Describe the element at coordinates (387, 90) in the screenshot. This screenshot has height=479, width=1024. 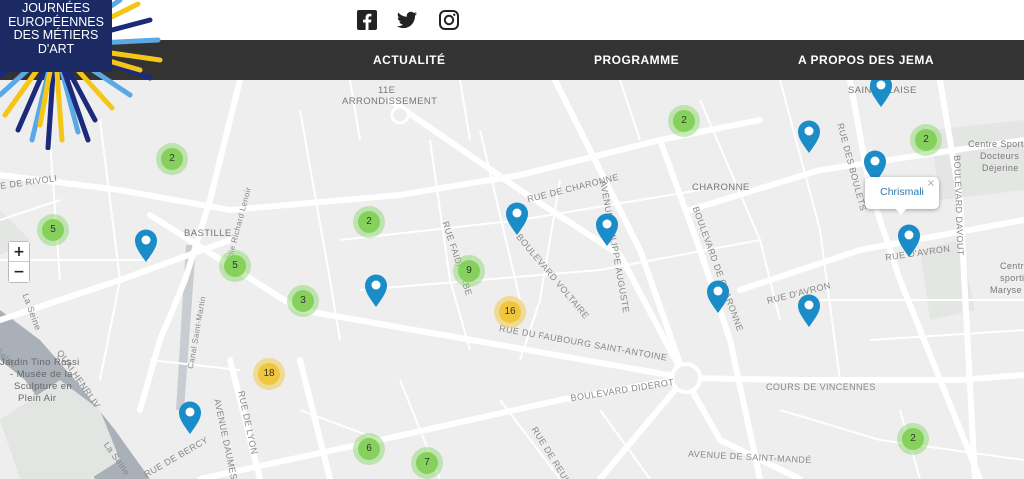
I see `map-label: 11E` at that location.